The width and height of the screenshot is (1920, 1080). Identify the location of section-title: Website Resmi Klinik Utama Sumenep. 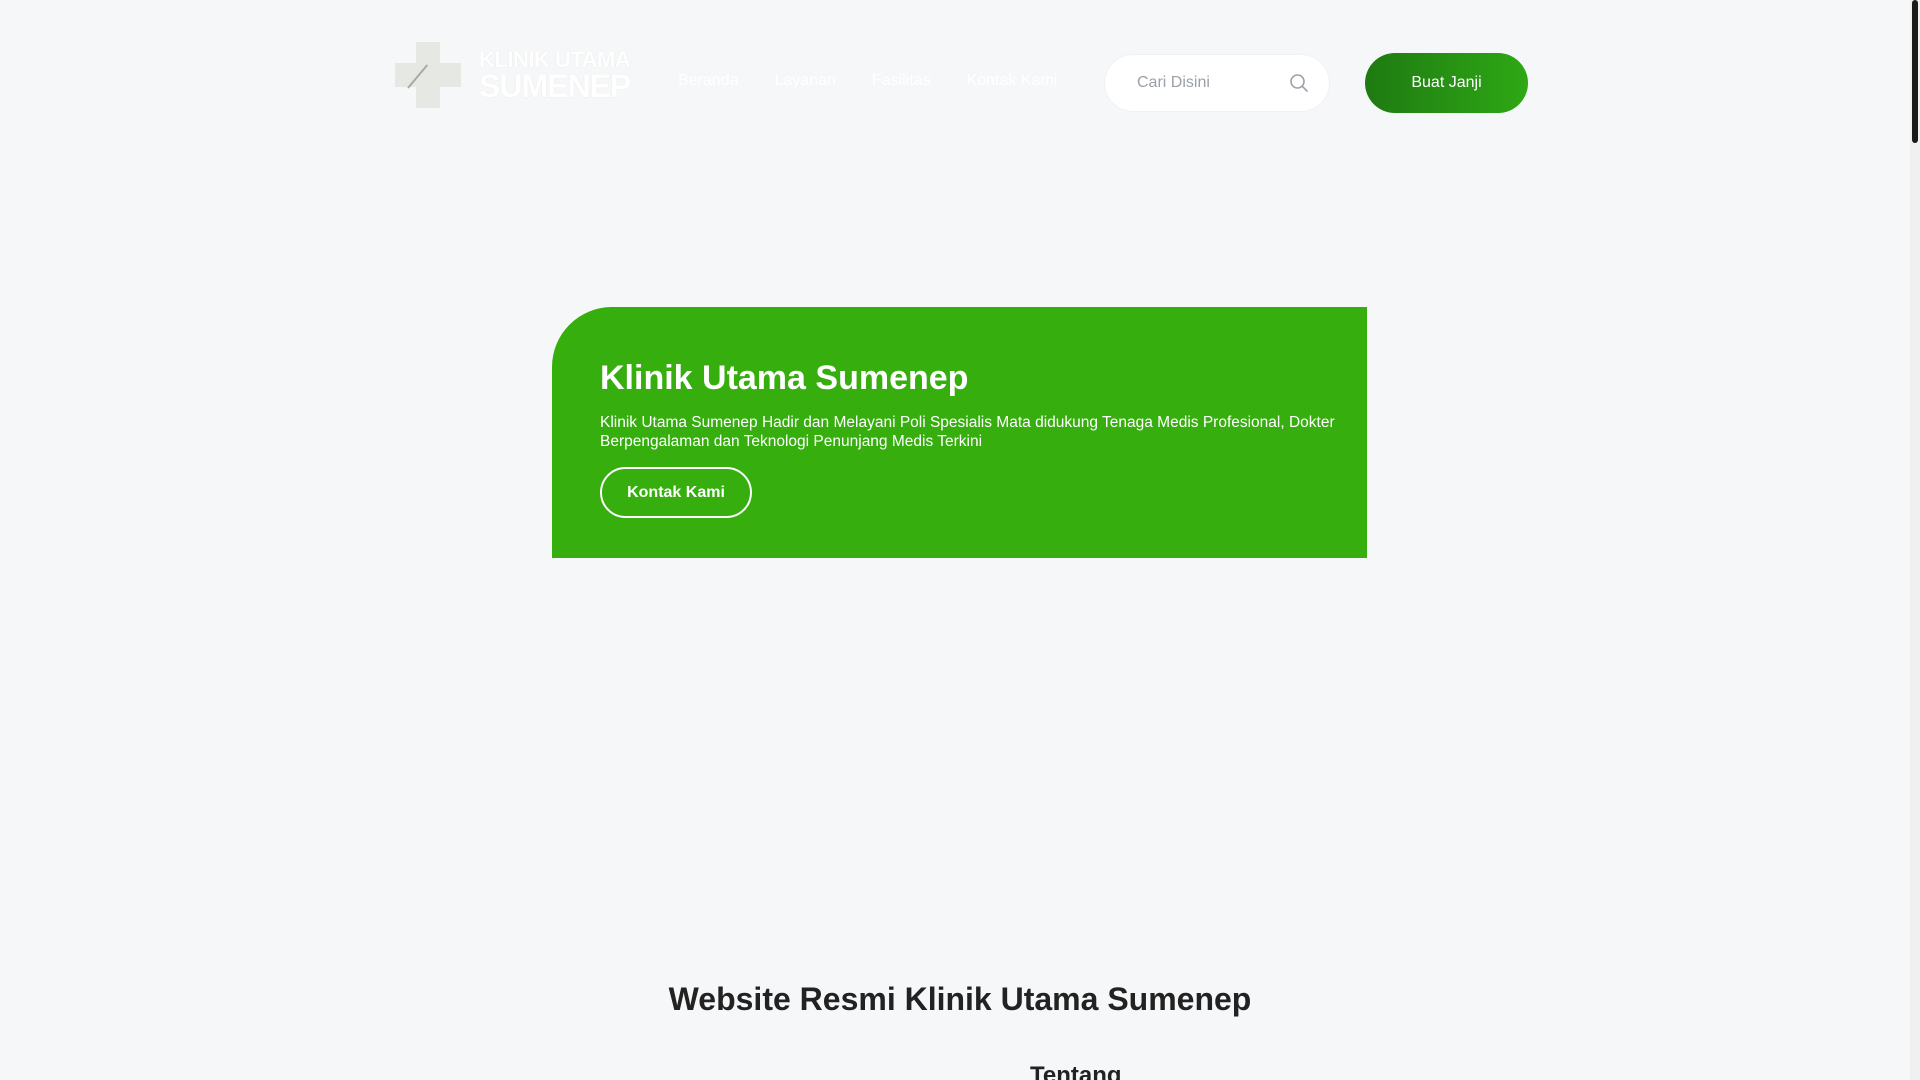
(960, 999).